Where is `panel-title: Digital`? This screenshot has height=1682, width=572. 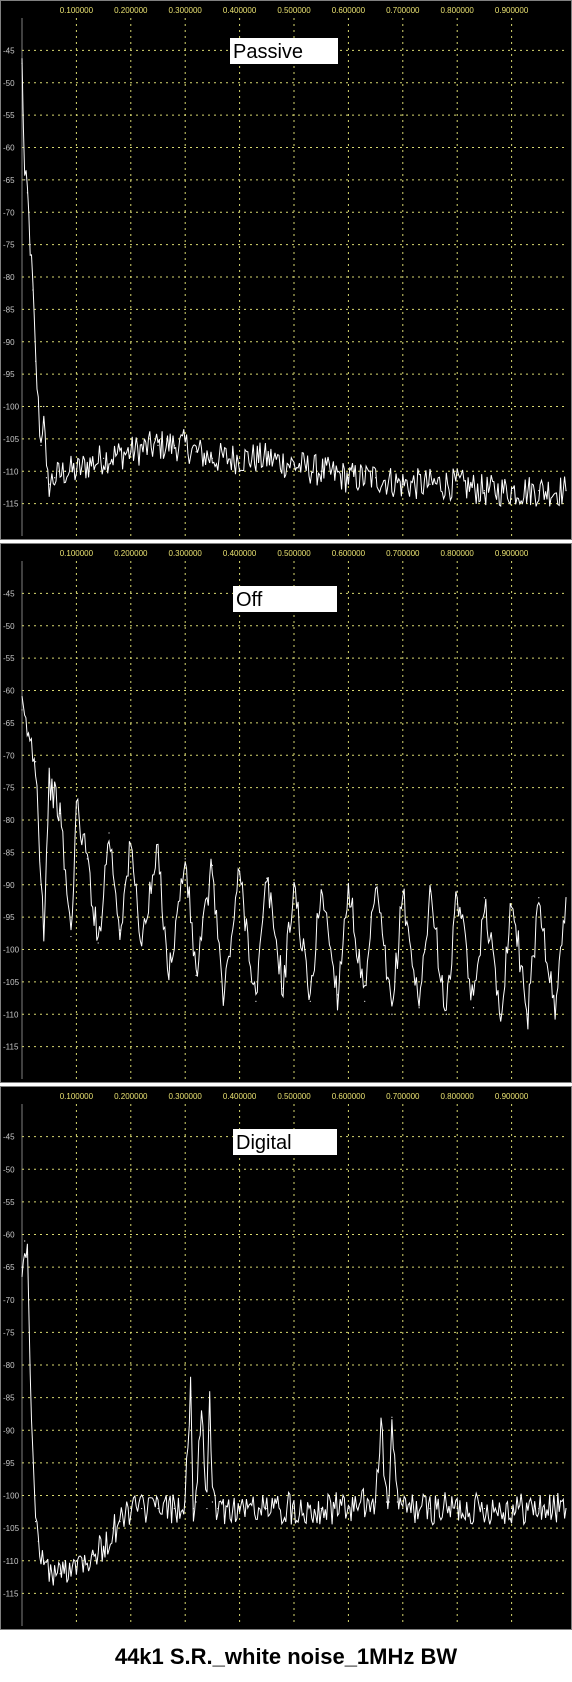
panel-title: Digital is located at coordinates (264, 1143).